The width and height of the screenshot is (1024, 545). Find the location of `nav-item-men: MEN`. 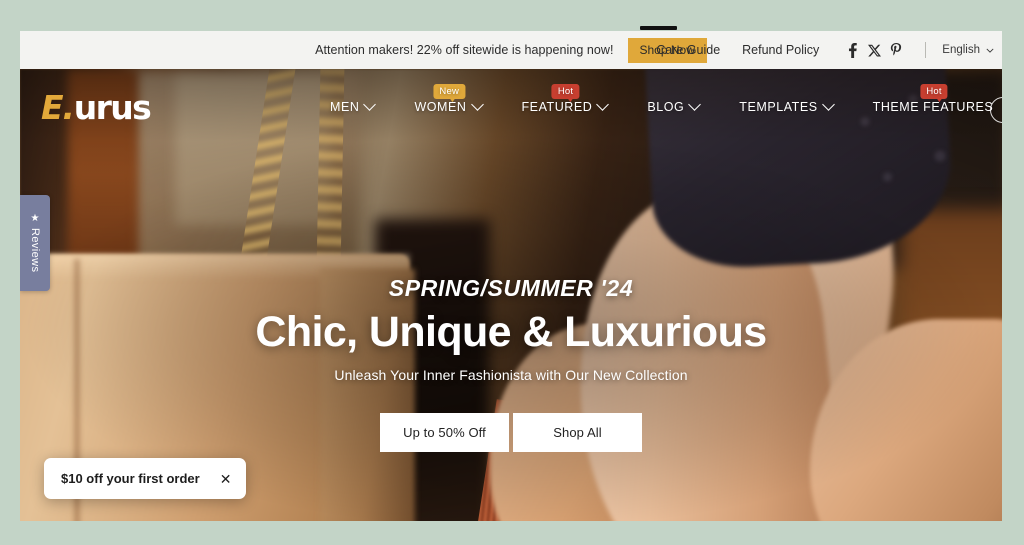

nav-item-men: MEN is located at coordinates (352, 105).